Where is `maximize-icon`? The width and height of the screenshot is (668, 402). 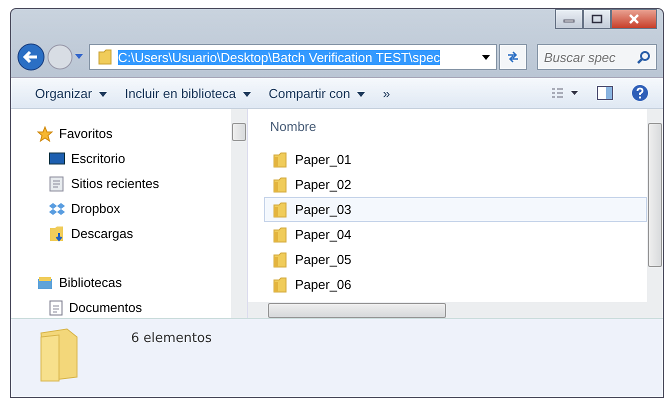 maximize-icon is located at coordinates (597, 19).